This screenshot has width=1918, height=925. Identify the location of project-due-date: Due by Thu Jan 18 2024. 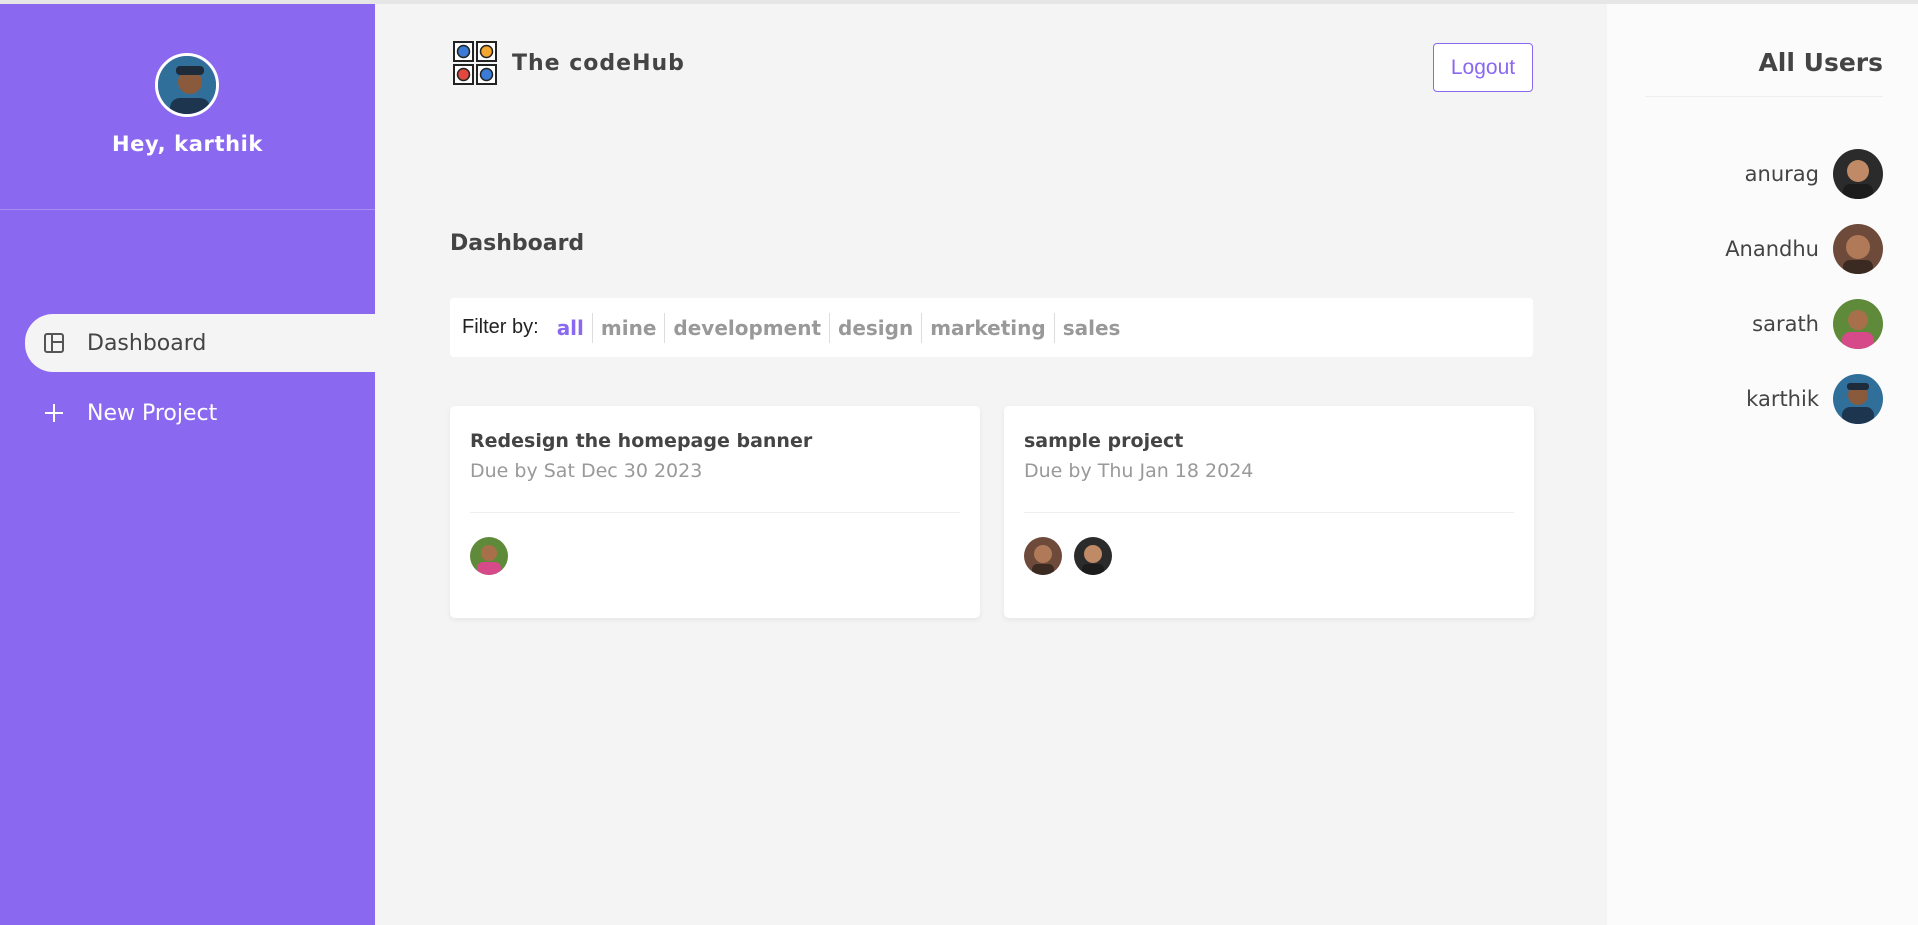
(1139, 471).